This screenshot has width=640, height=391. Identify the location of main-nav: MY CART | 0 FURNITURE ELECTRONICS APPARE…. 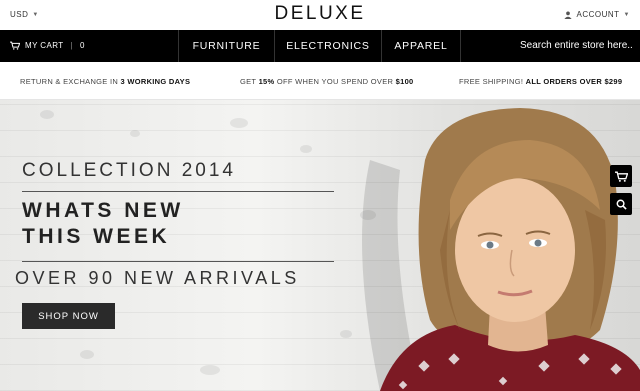
(320, 46).